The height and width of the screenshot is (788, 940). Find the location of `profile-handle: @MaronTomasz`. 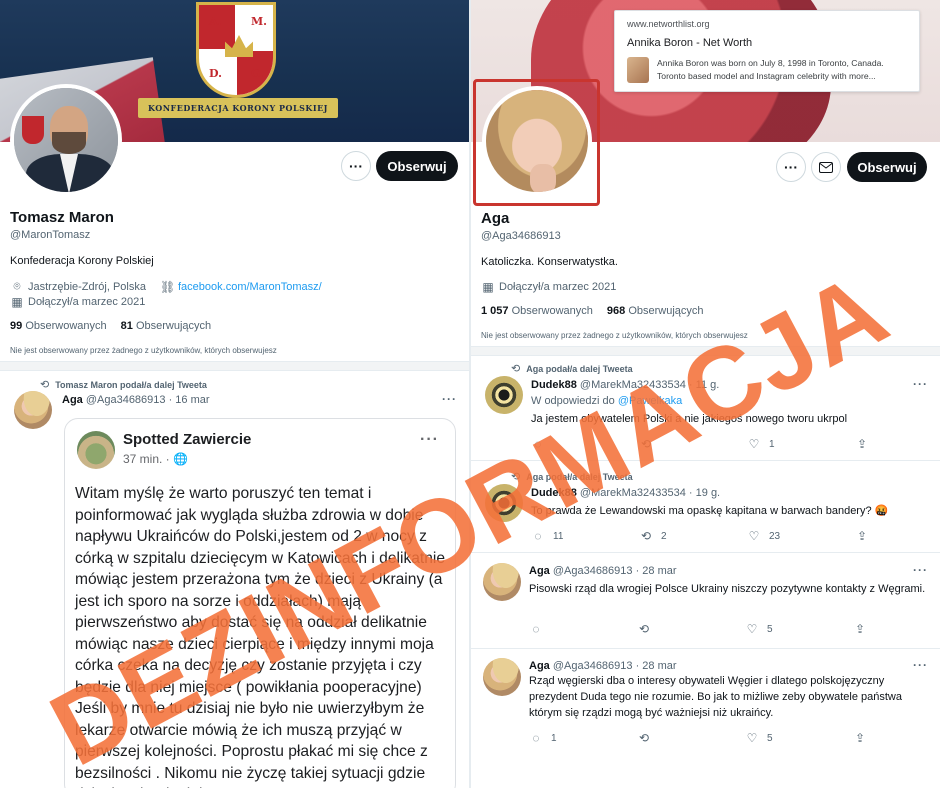

profile-handle: @MaronTomasz is located at coordinates (50, 235).